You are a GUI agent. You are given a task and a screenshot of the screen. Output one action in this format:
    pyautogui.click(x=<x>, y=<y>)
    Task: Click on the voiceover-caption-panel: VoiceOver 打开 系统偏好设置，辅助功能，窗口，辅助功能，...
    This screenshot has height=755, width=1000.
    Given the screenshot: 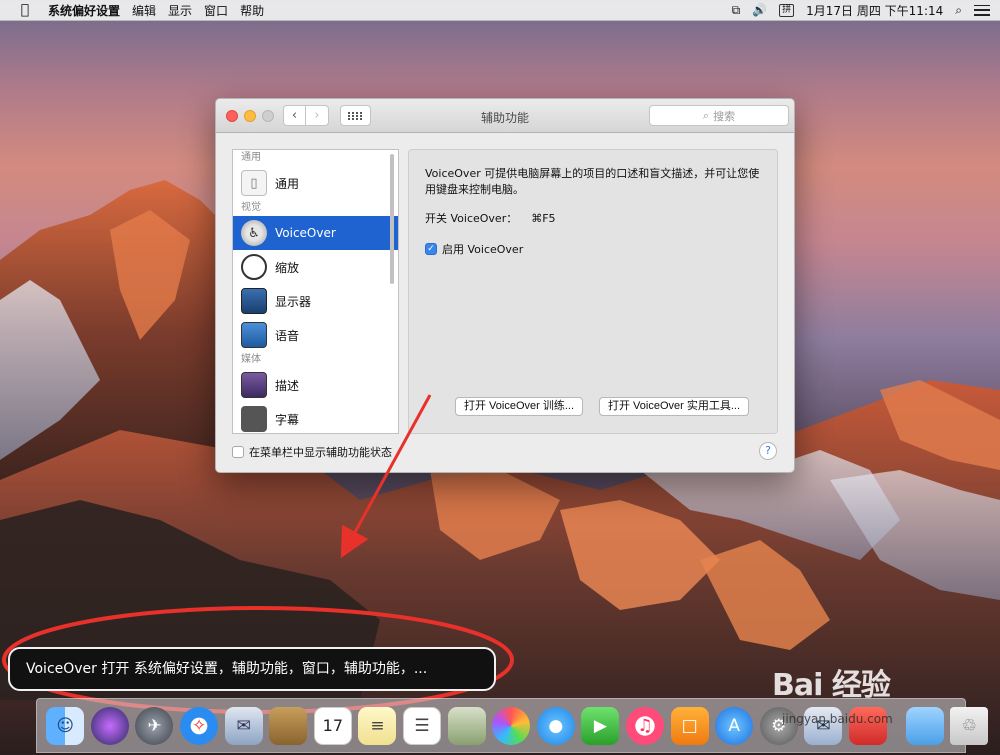 What is the action you would take?
    pyautogui.click(x=252, y=669)
    